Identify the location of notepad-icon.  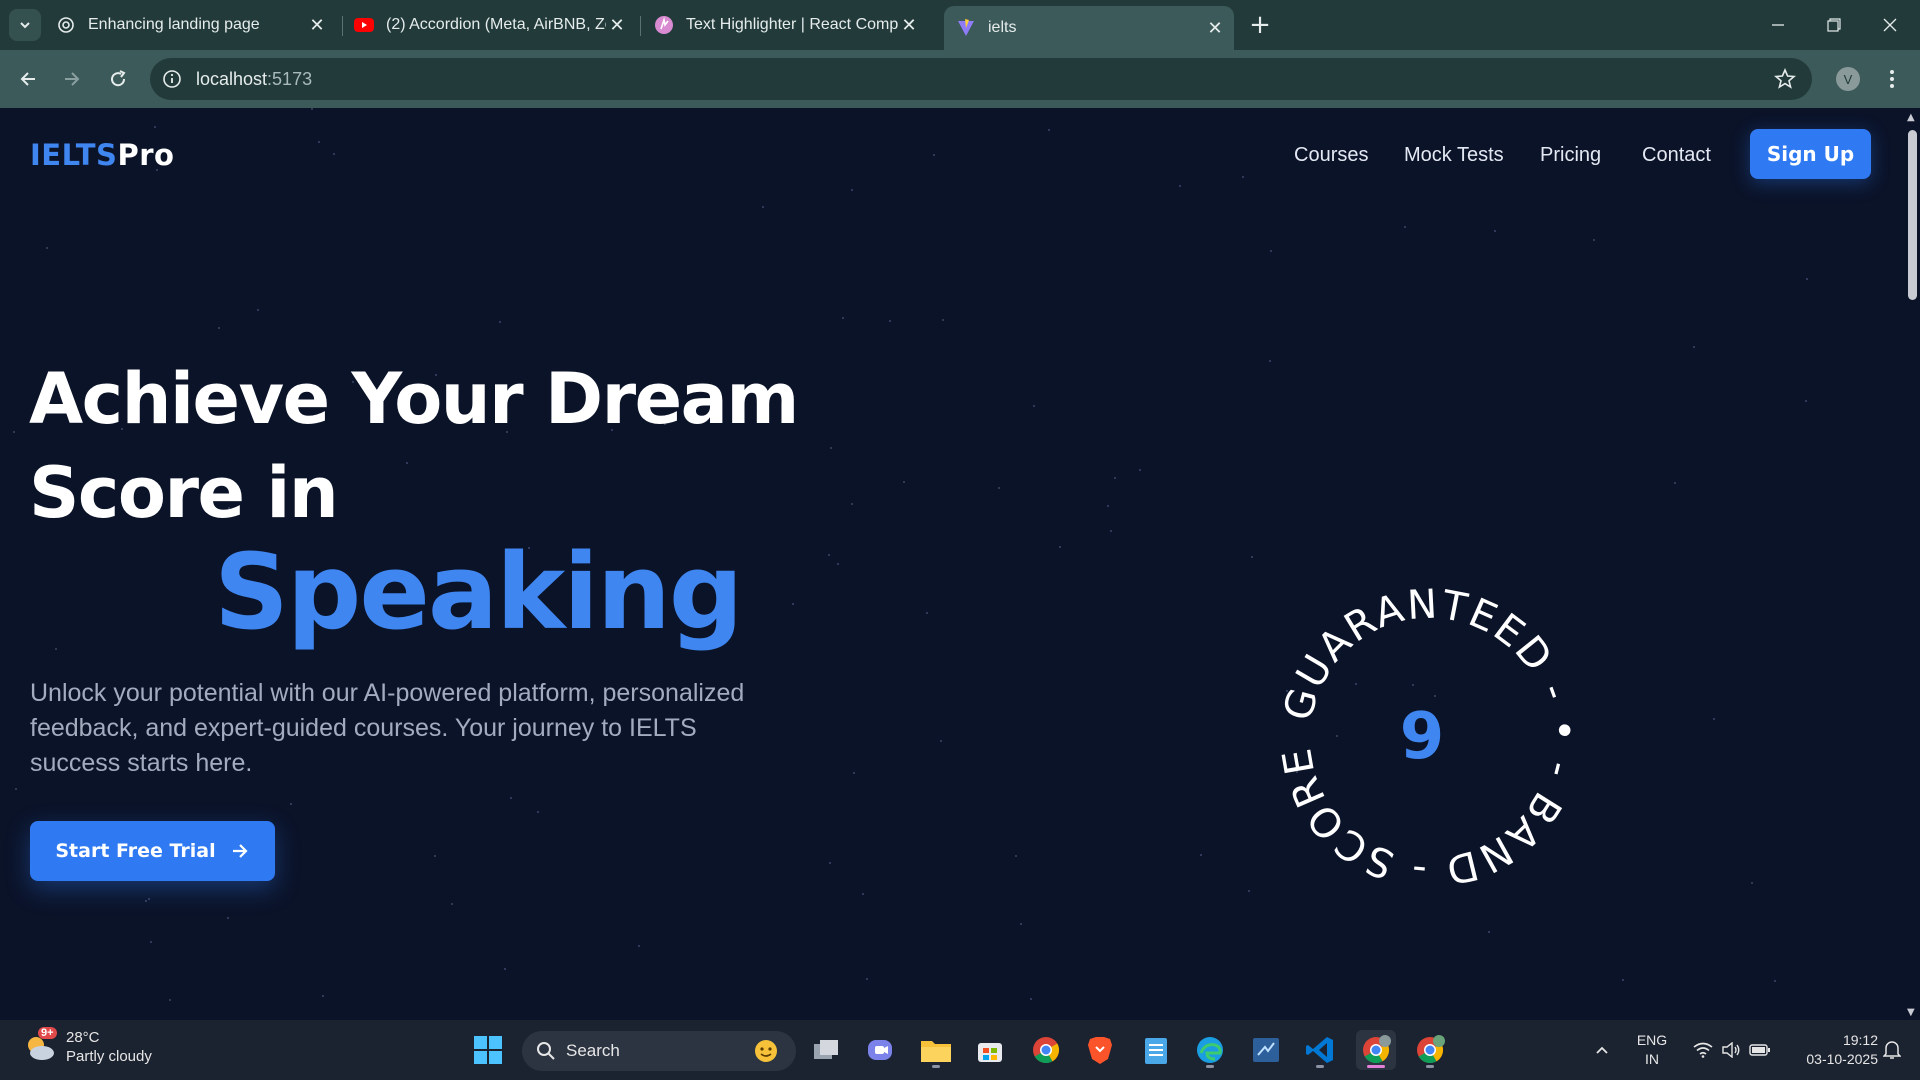
(1156, 1050).